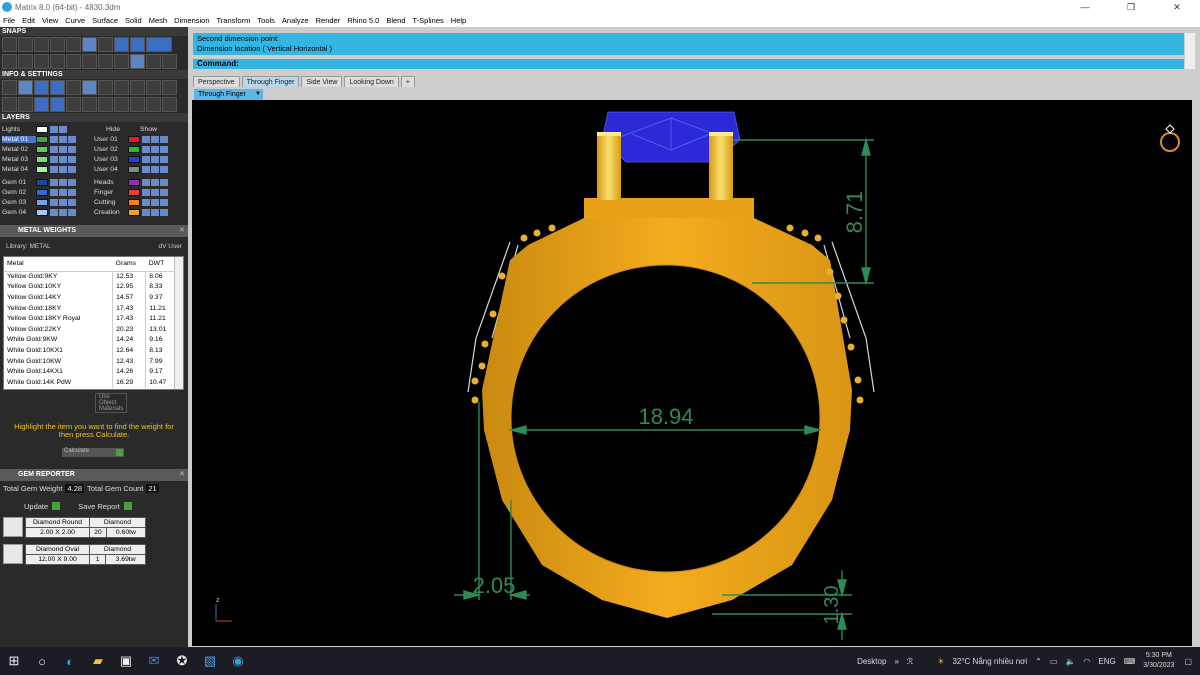 This screenshot has height=675, width=1200. What do you see at coordinates (1106, 661) in the screenshot?
I see `language-icon: ENG` at bounding box center [1106, 661].